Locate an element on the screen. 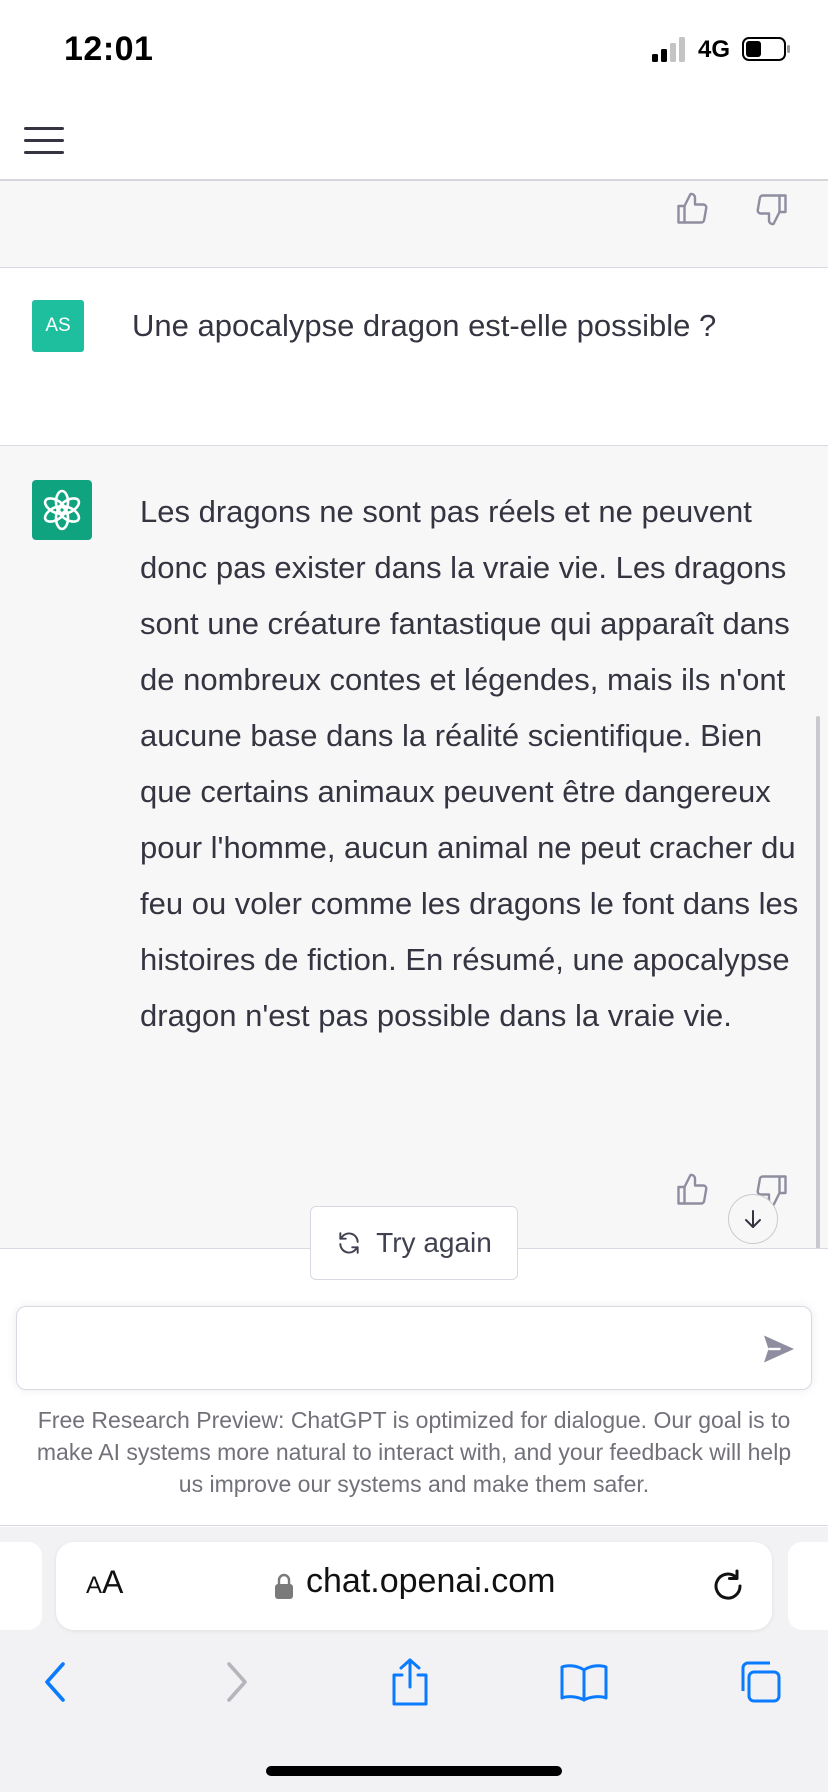 This screenshot has height=1792, width=828. try-again-button: Try again is located at coordinates (414, 1243).